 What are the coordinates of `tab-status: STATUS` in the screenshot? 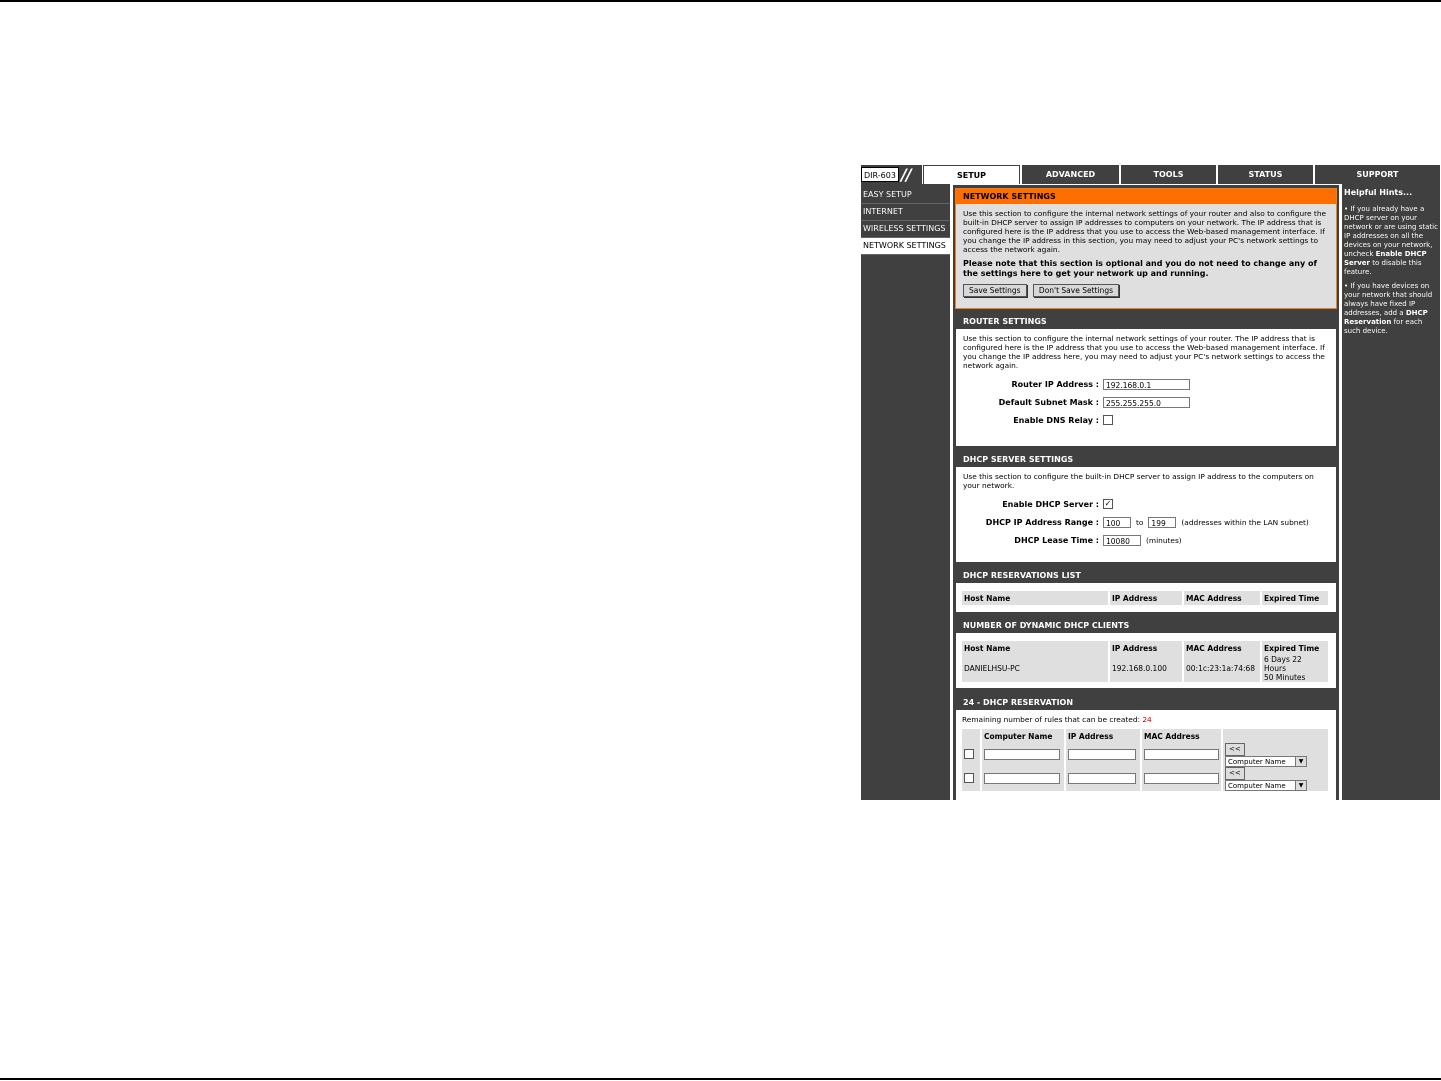 It's located at (1264, 174).